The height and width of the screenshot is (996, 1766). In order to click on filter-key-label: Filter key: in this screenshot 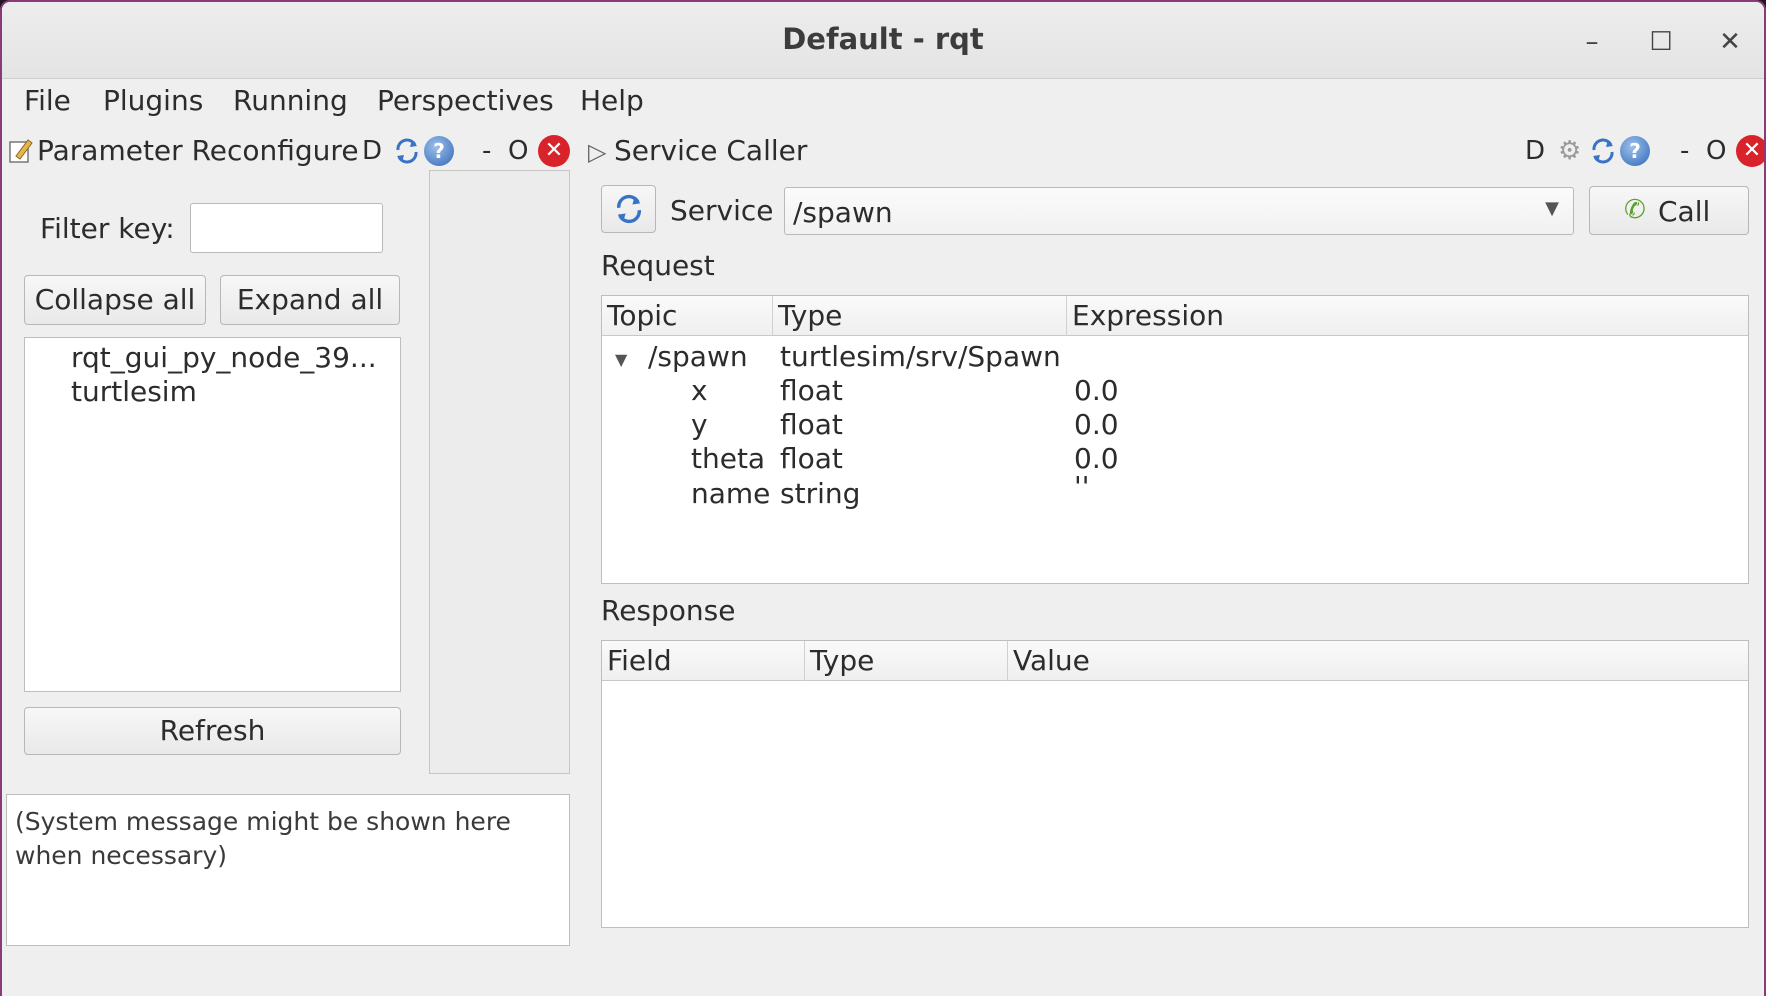, I will do `click(107, 228)`.